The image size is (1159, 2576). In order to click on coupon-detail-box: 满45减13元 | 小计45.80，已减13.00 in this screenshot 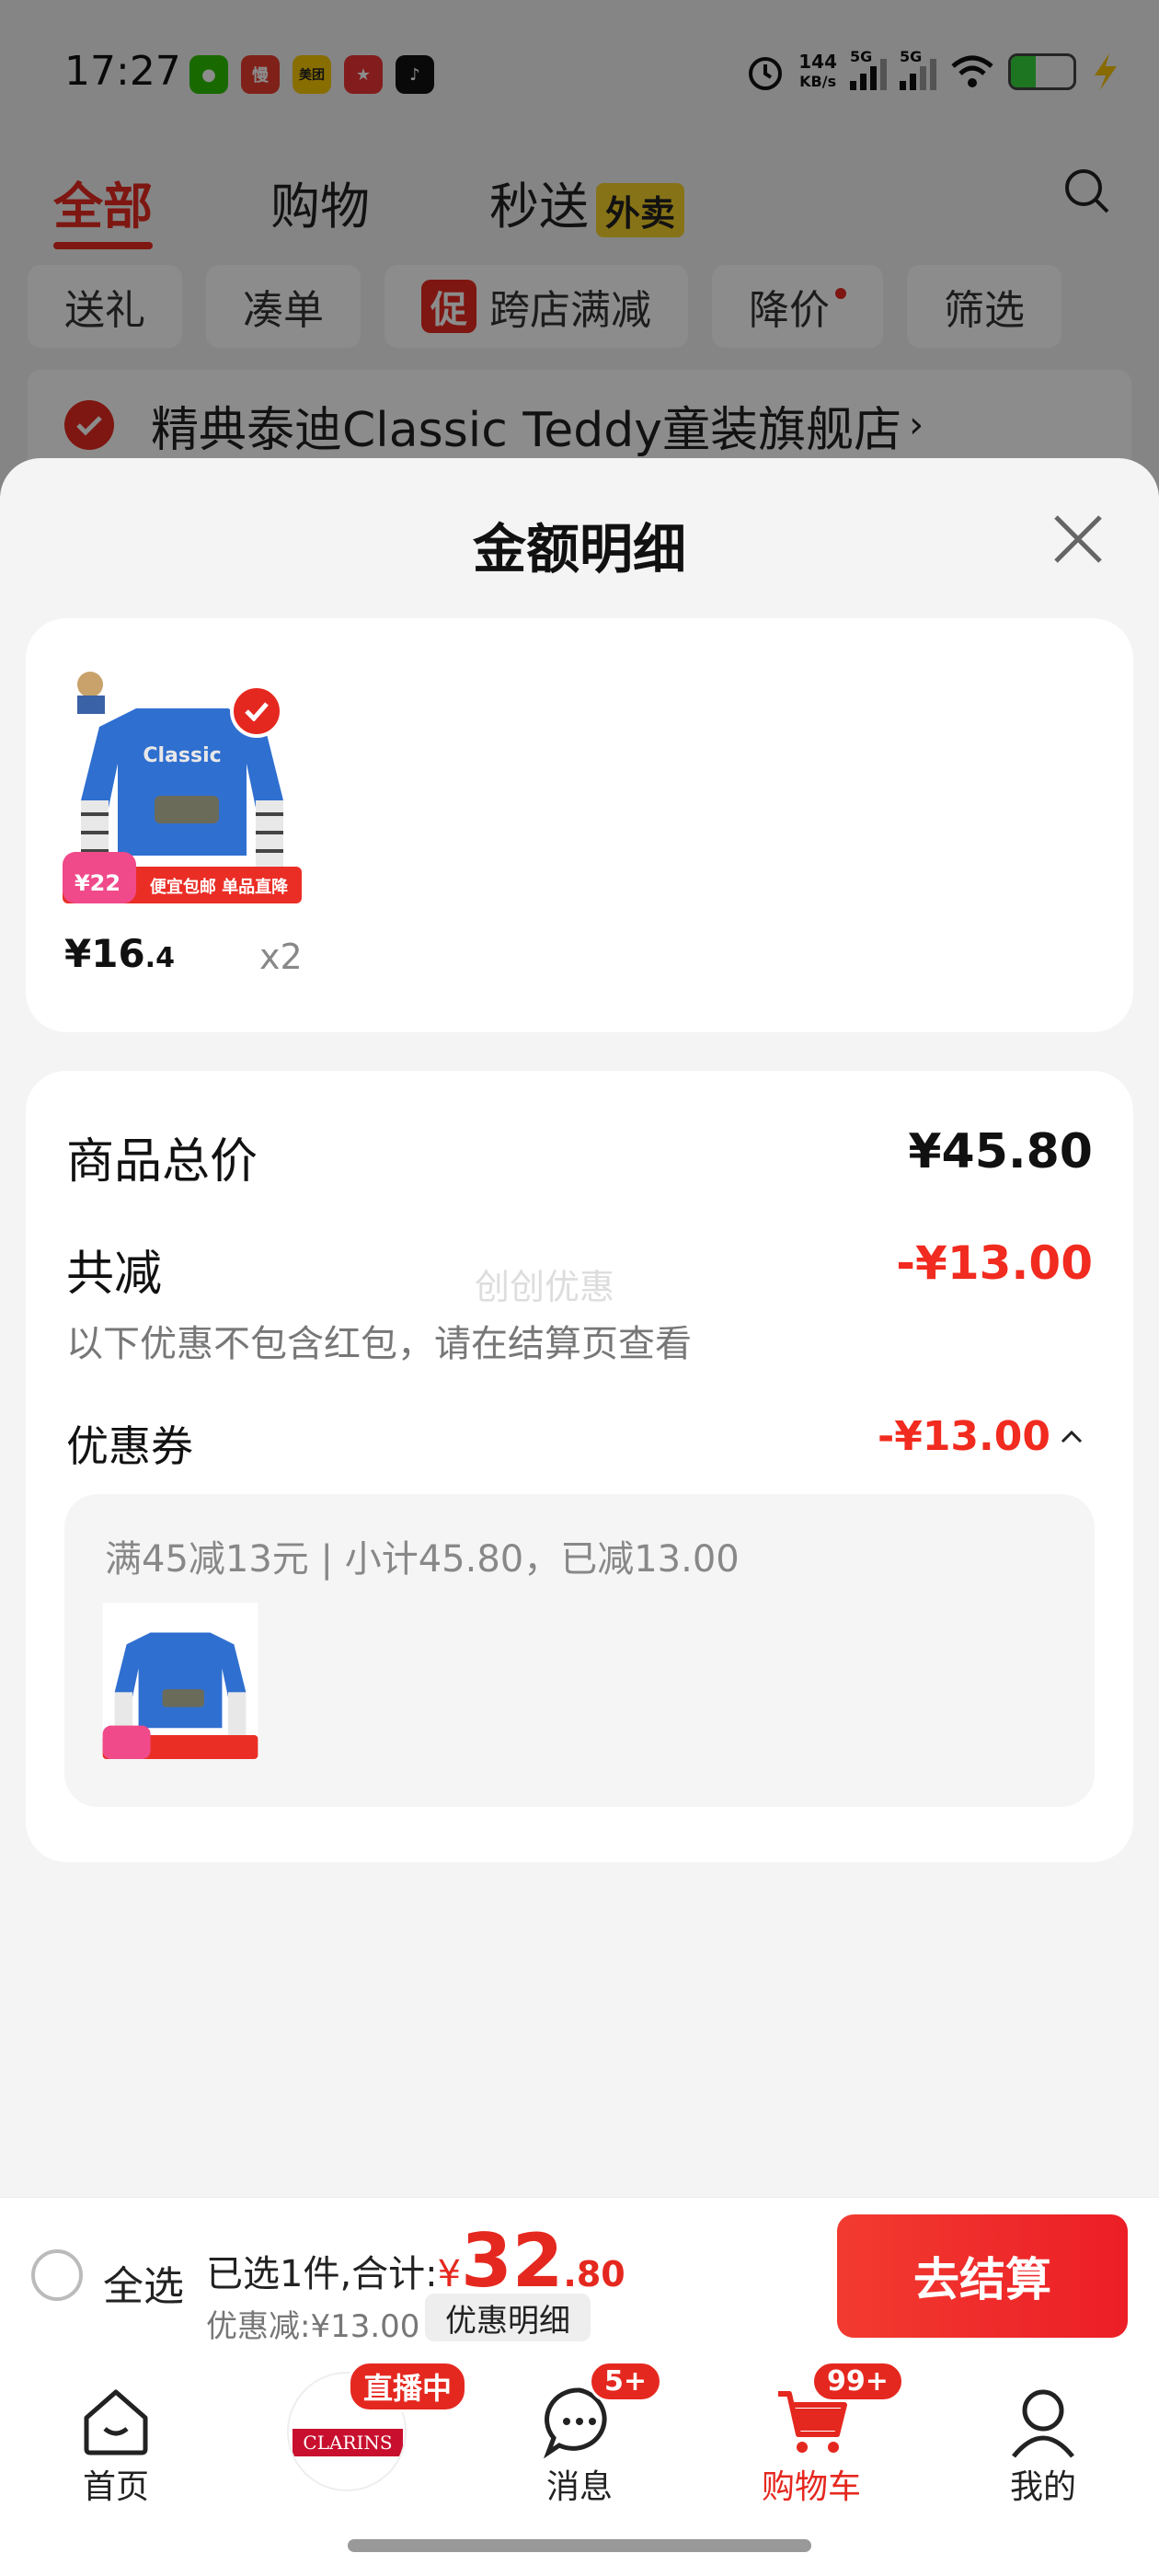, I will do `click(579, 1650)`.